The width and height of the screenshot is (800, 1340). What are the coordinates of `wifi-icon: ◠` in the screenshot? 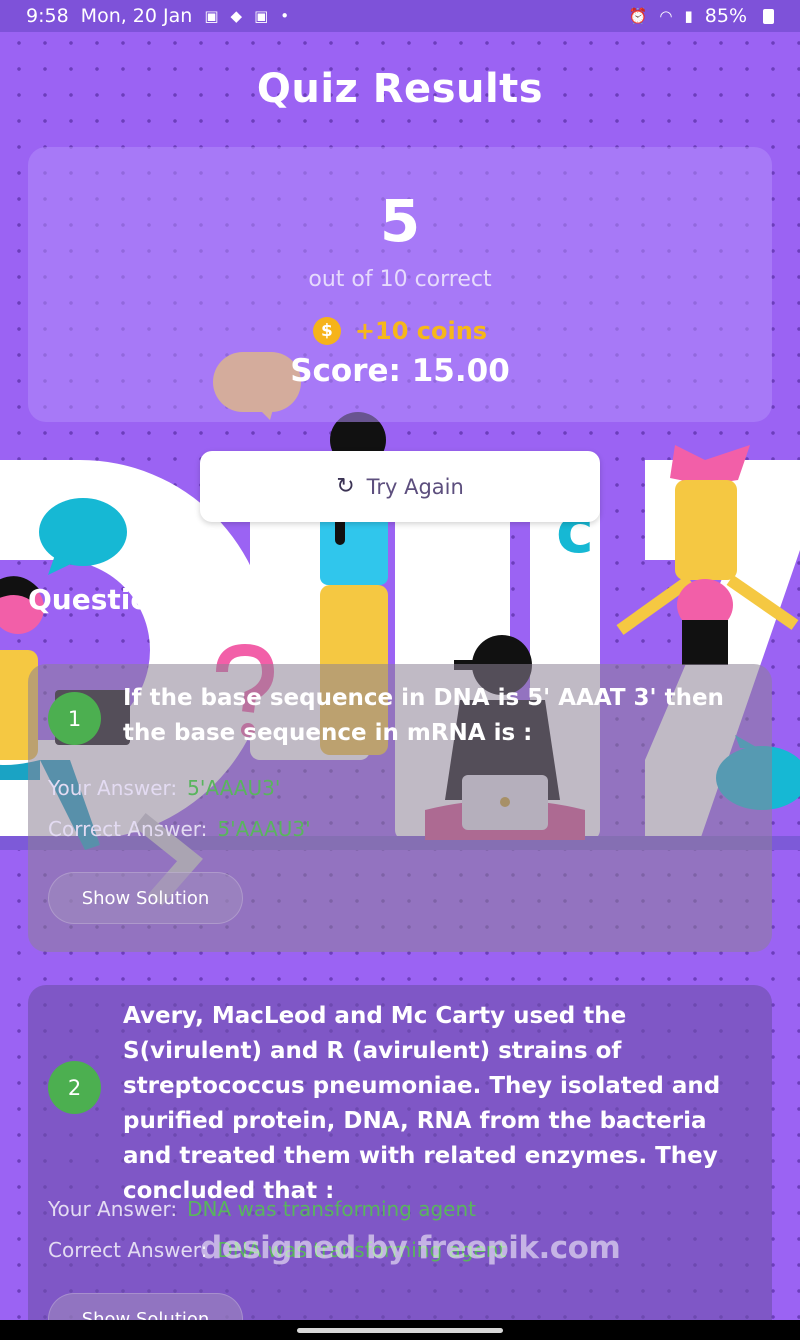 It's located at (666, 16).